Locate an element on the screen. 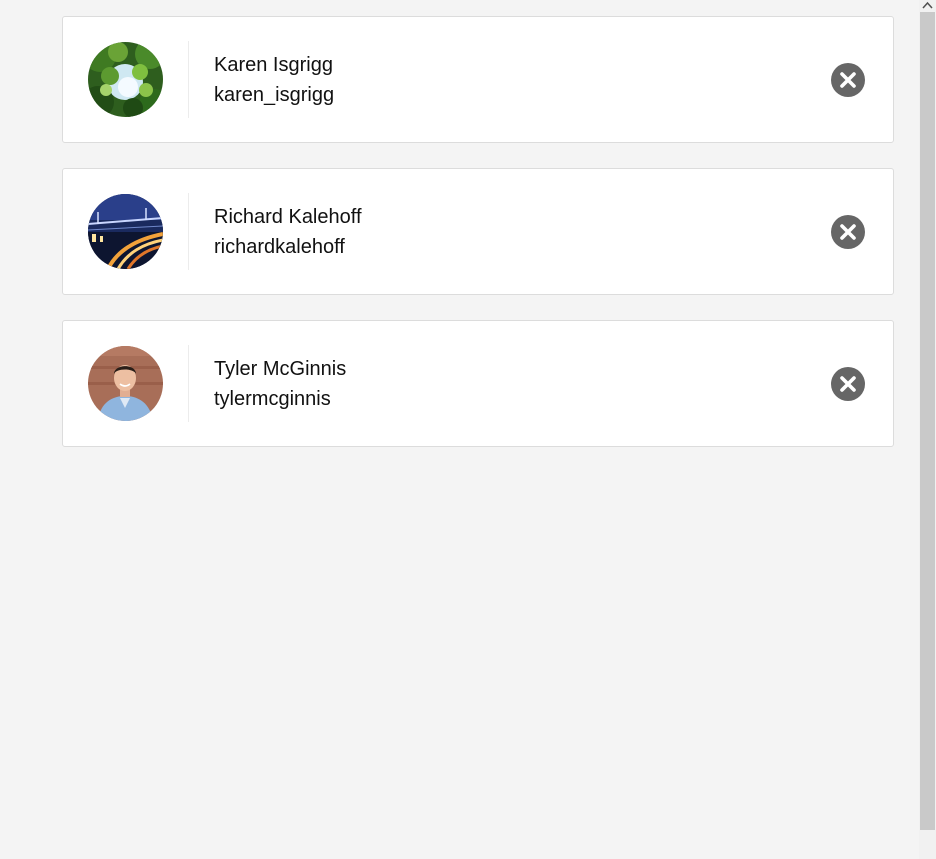  user-info: Richard Kalehoff richardkalehoff is located at coordinates (522, 232).